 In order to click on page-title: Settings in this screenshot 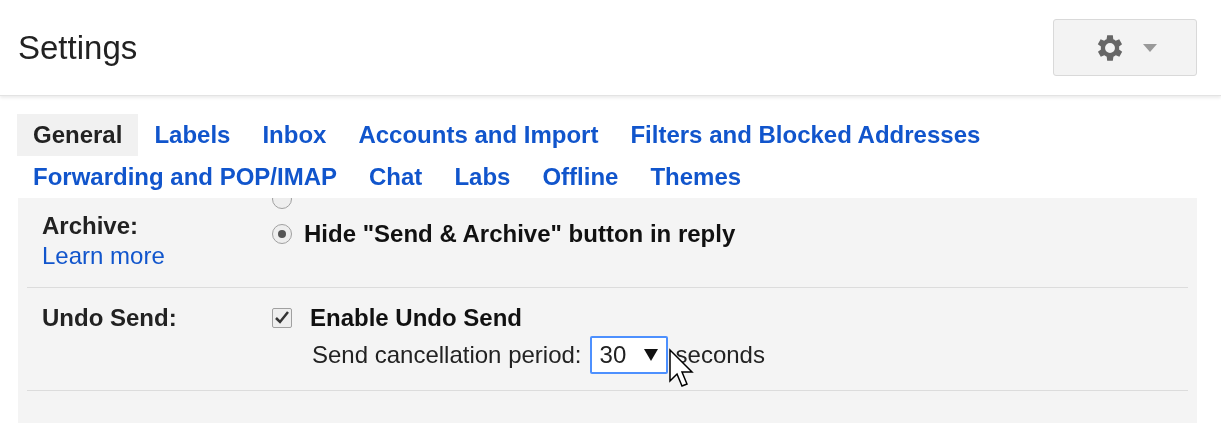, I will do `click(78, 47)`.